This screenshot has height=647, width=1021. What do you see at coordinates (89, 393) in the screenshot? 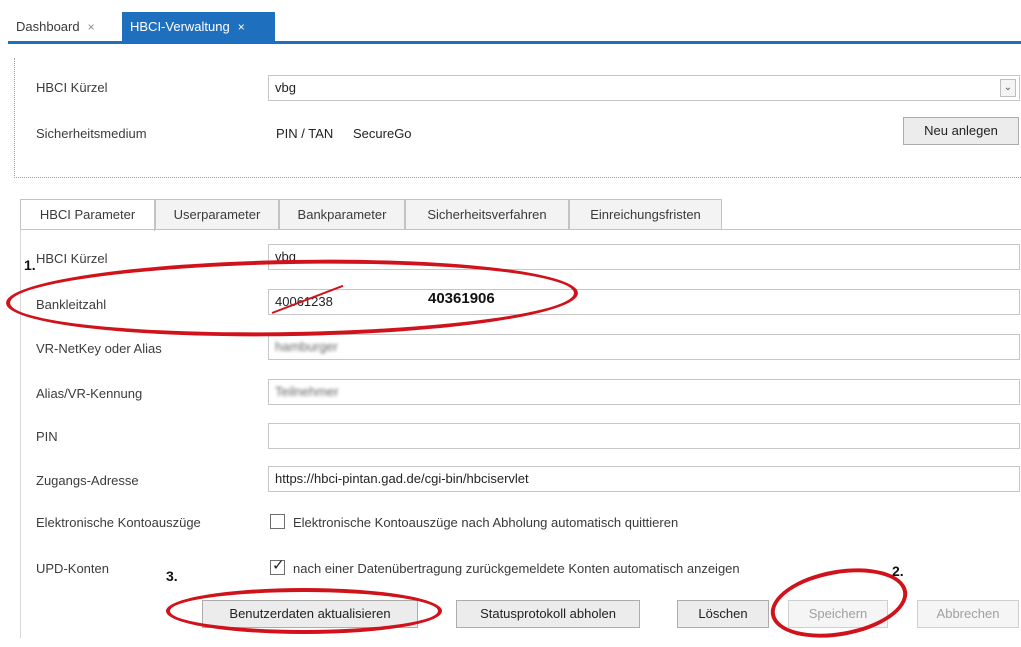
I see `alias-label: Alias/VR-Kennung` at bounding box center [89, 393].